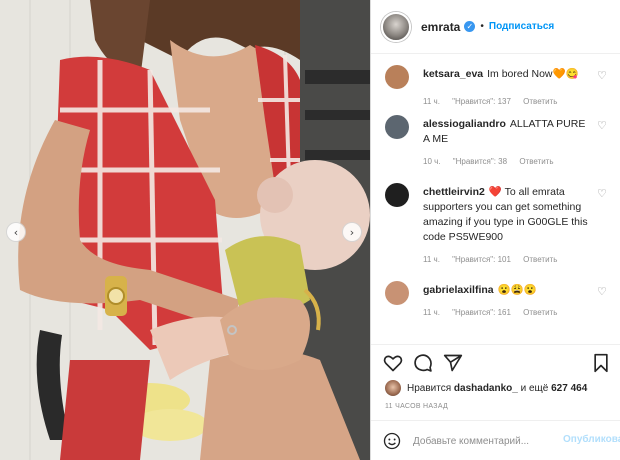 The image size is (620, 460). Describe the element at coordinates (352, 232) in the screenshot. I see `next-photo-button: ›` at that location.